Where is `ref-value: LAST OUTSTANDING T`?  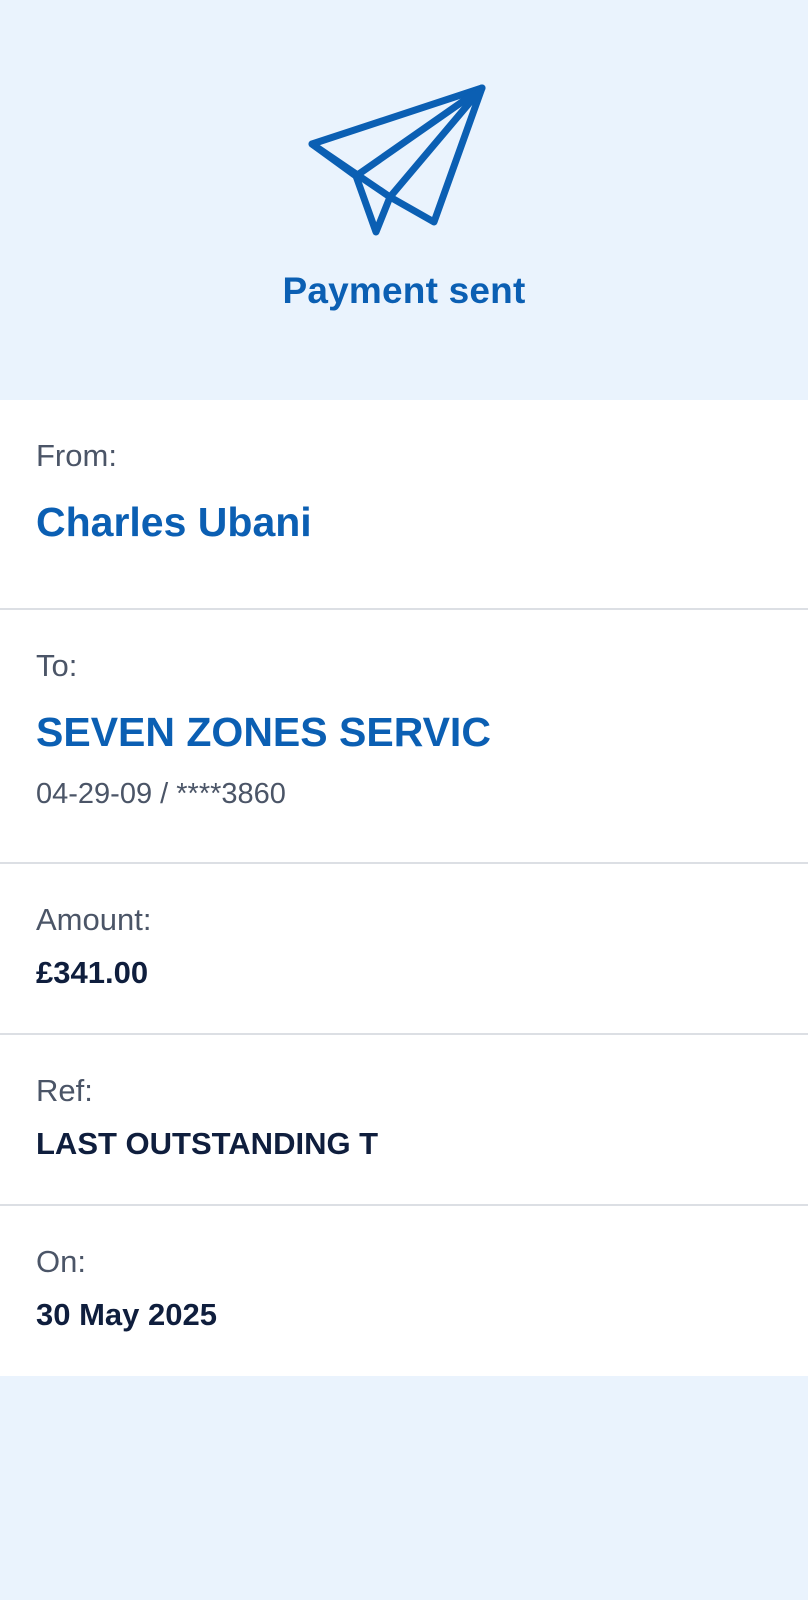
ref-value: LAST OUTSTANDING T is located at coordinates (207, 1143).